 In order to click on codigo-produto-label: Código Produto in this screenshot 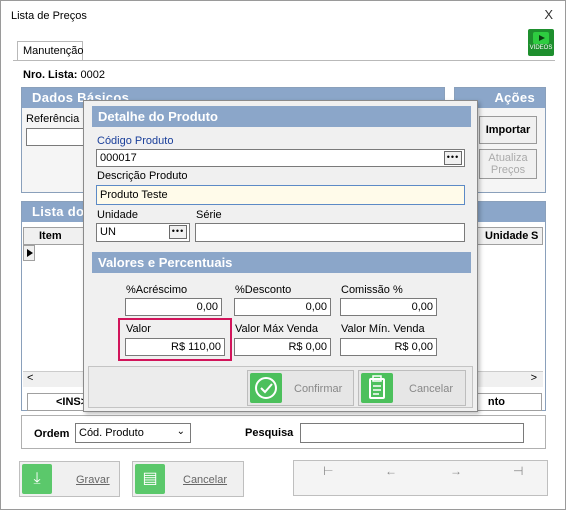, I will do `click(135, 141)`.